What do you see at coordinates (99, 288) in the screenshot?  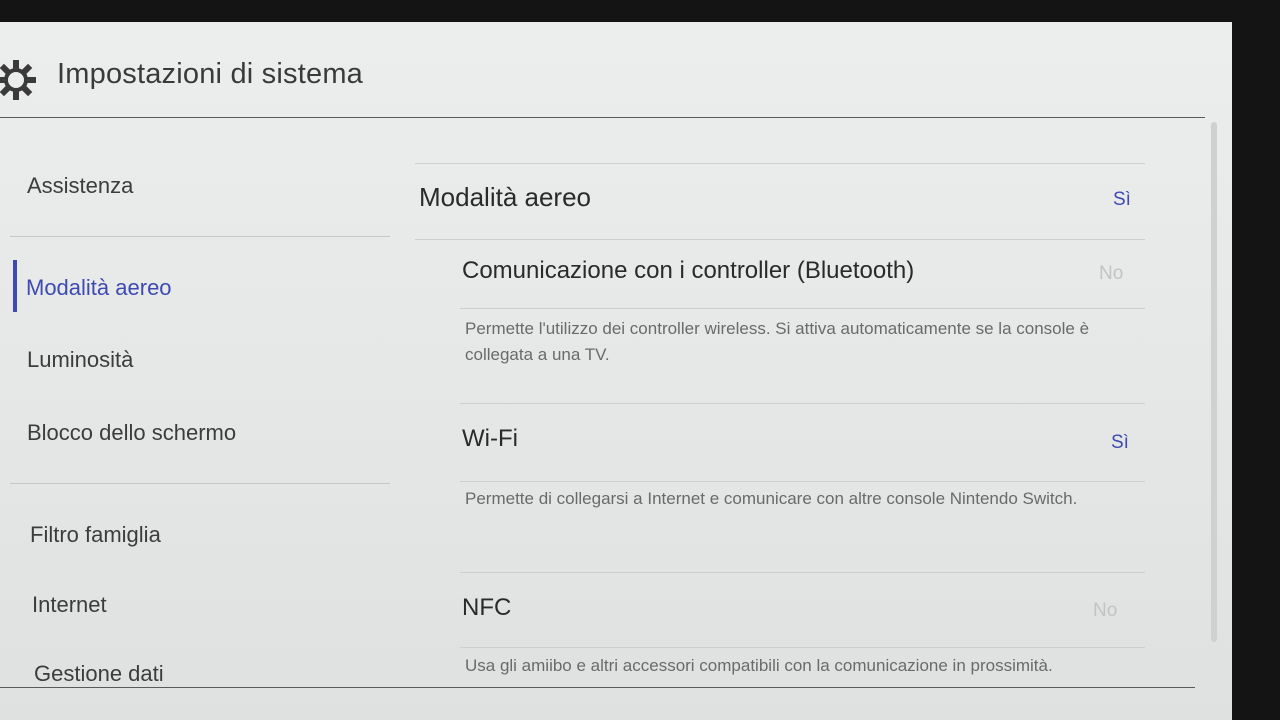 I see `sidebar-item-modalita-aereo: Modalità aereo` at bounding box center [99, 288].